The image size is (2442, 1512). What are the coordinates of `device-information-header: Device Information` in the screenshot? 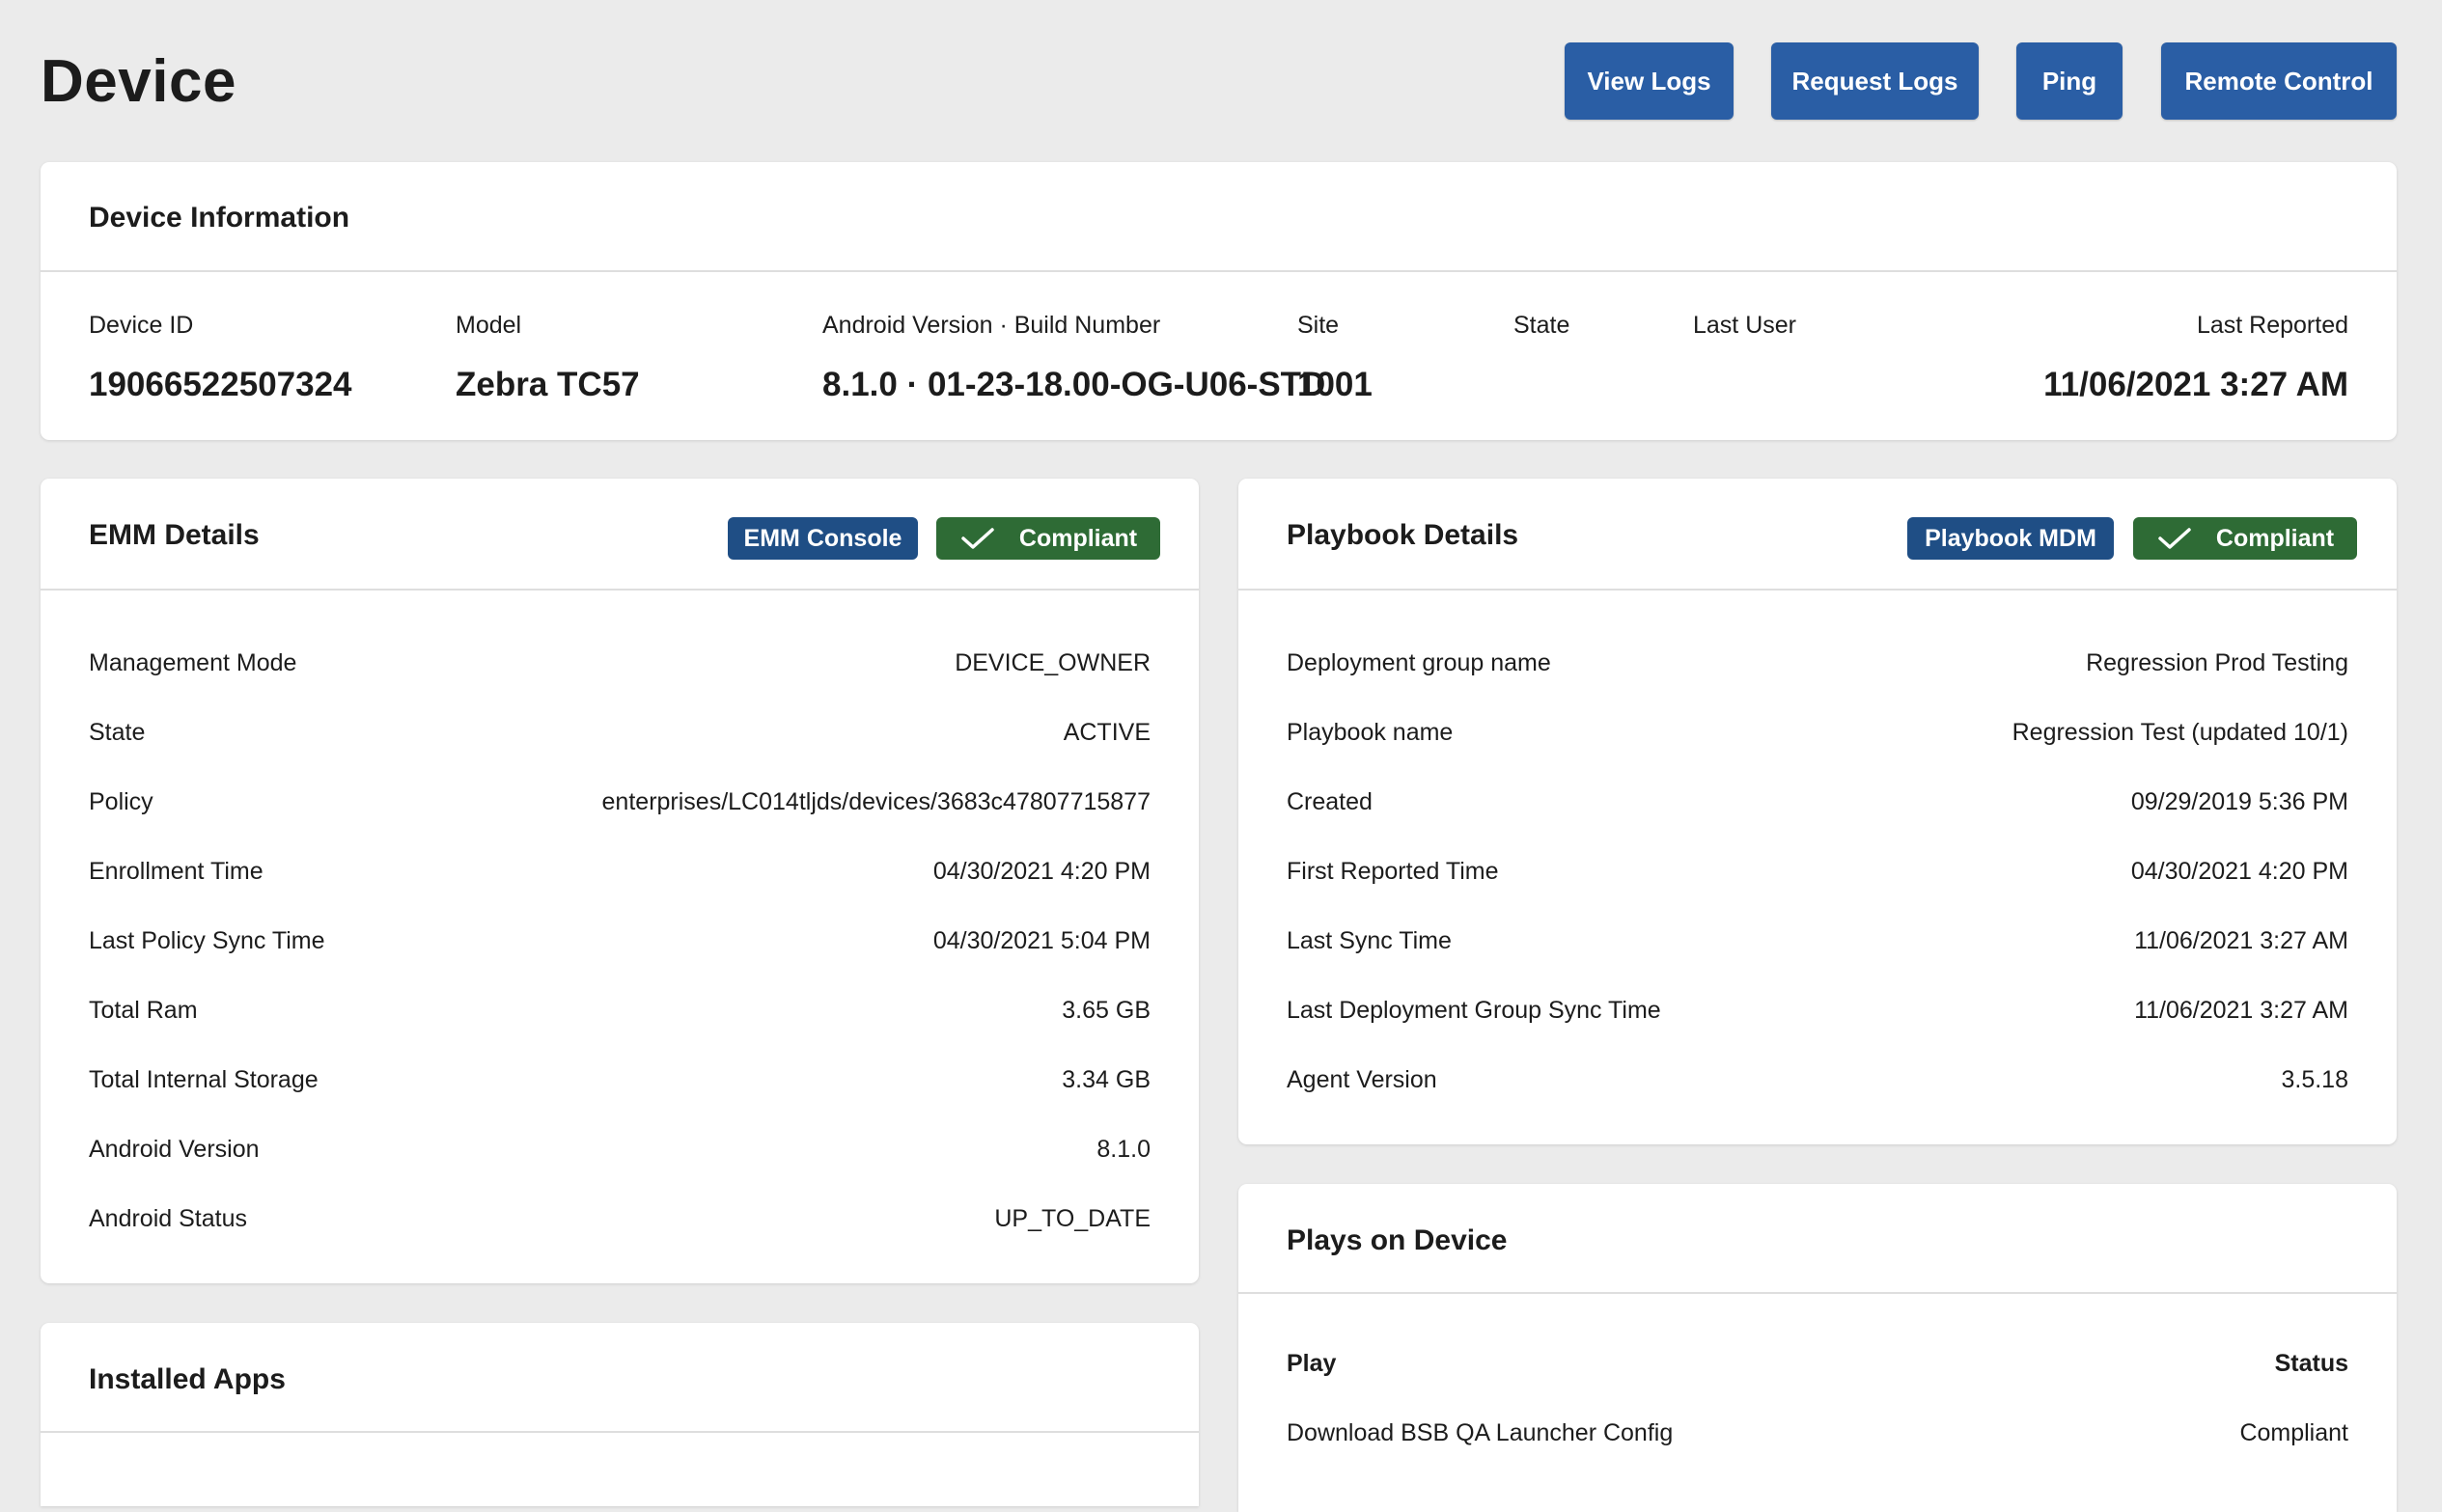 It's located at (1219, 217).